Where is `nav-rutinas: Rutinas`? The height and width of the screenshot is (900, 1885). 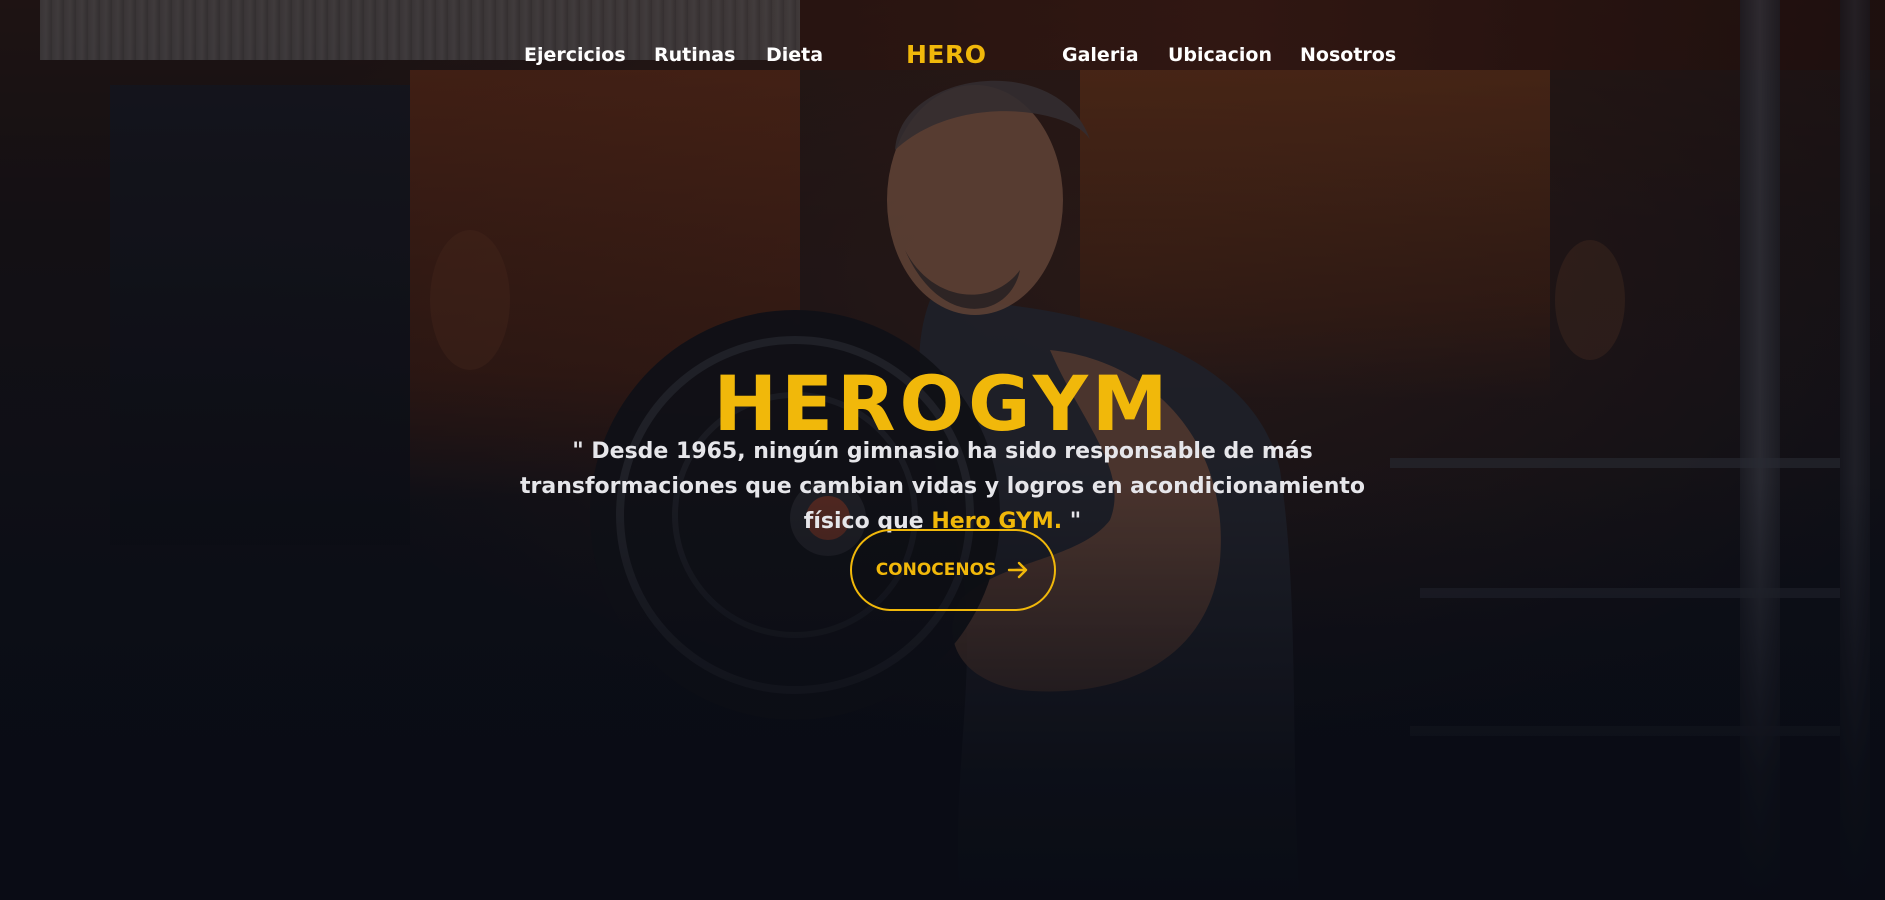 nav-rutinas: Rutinas is located at coordinates (694, 55).